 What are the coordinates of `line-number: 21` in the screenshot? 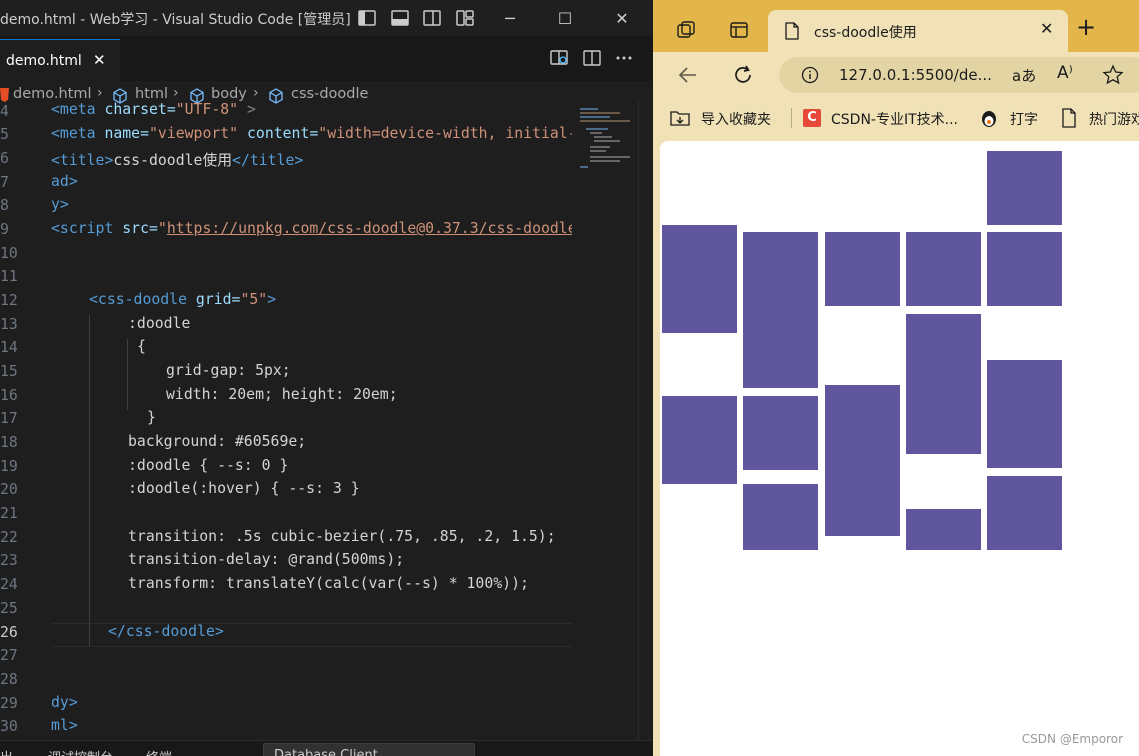 It's located at (9, 513).